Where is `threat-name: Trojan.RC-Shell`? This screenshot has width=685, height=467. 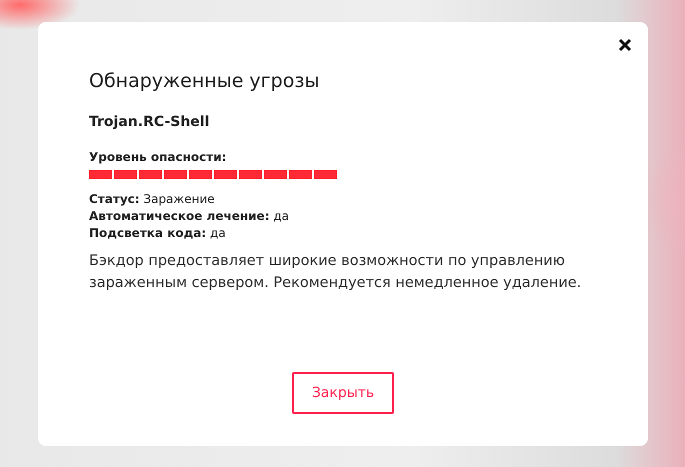 threat-name: Trojan.RC-Shell is located at coordinates (149, 122).